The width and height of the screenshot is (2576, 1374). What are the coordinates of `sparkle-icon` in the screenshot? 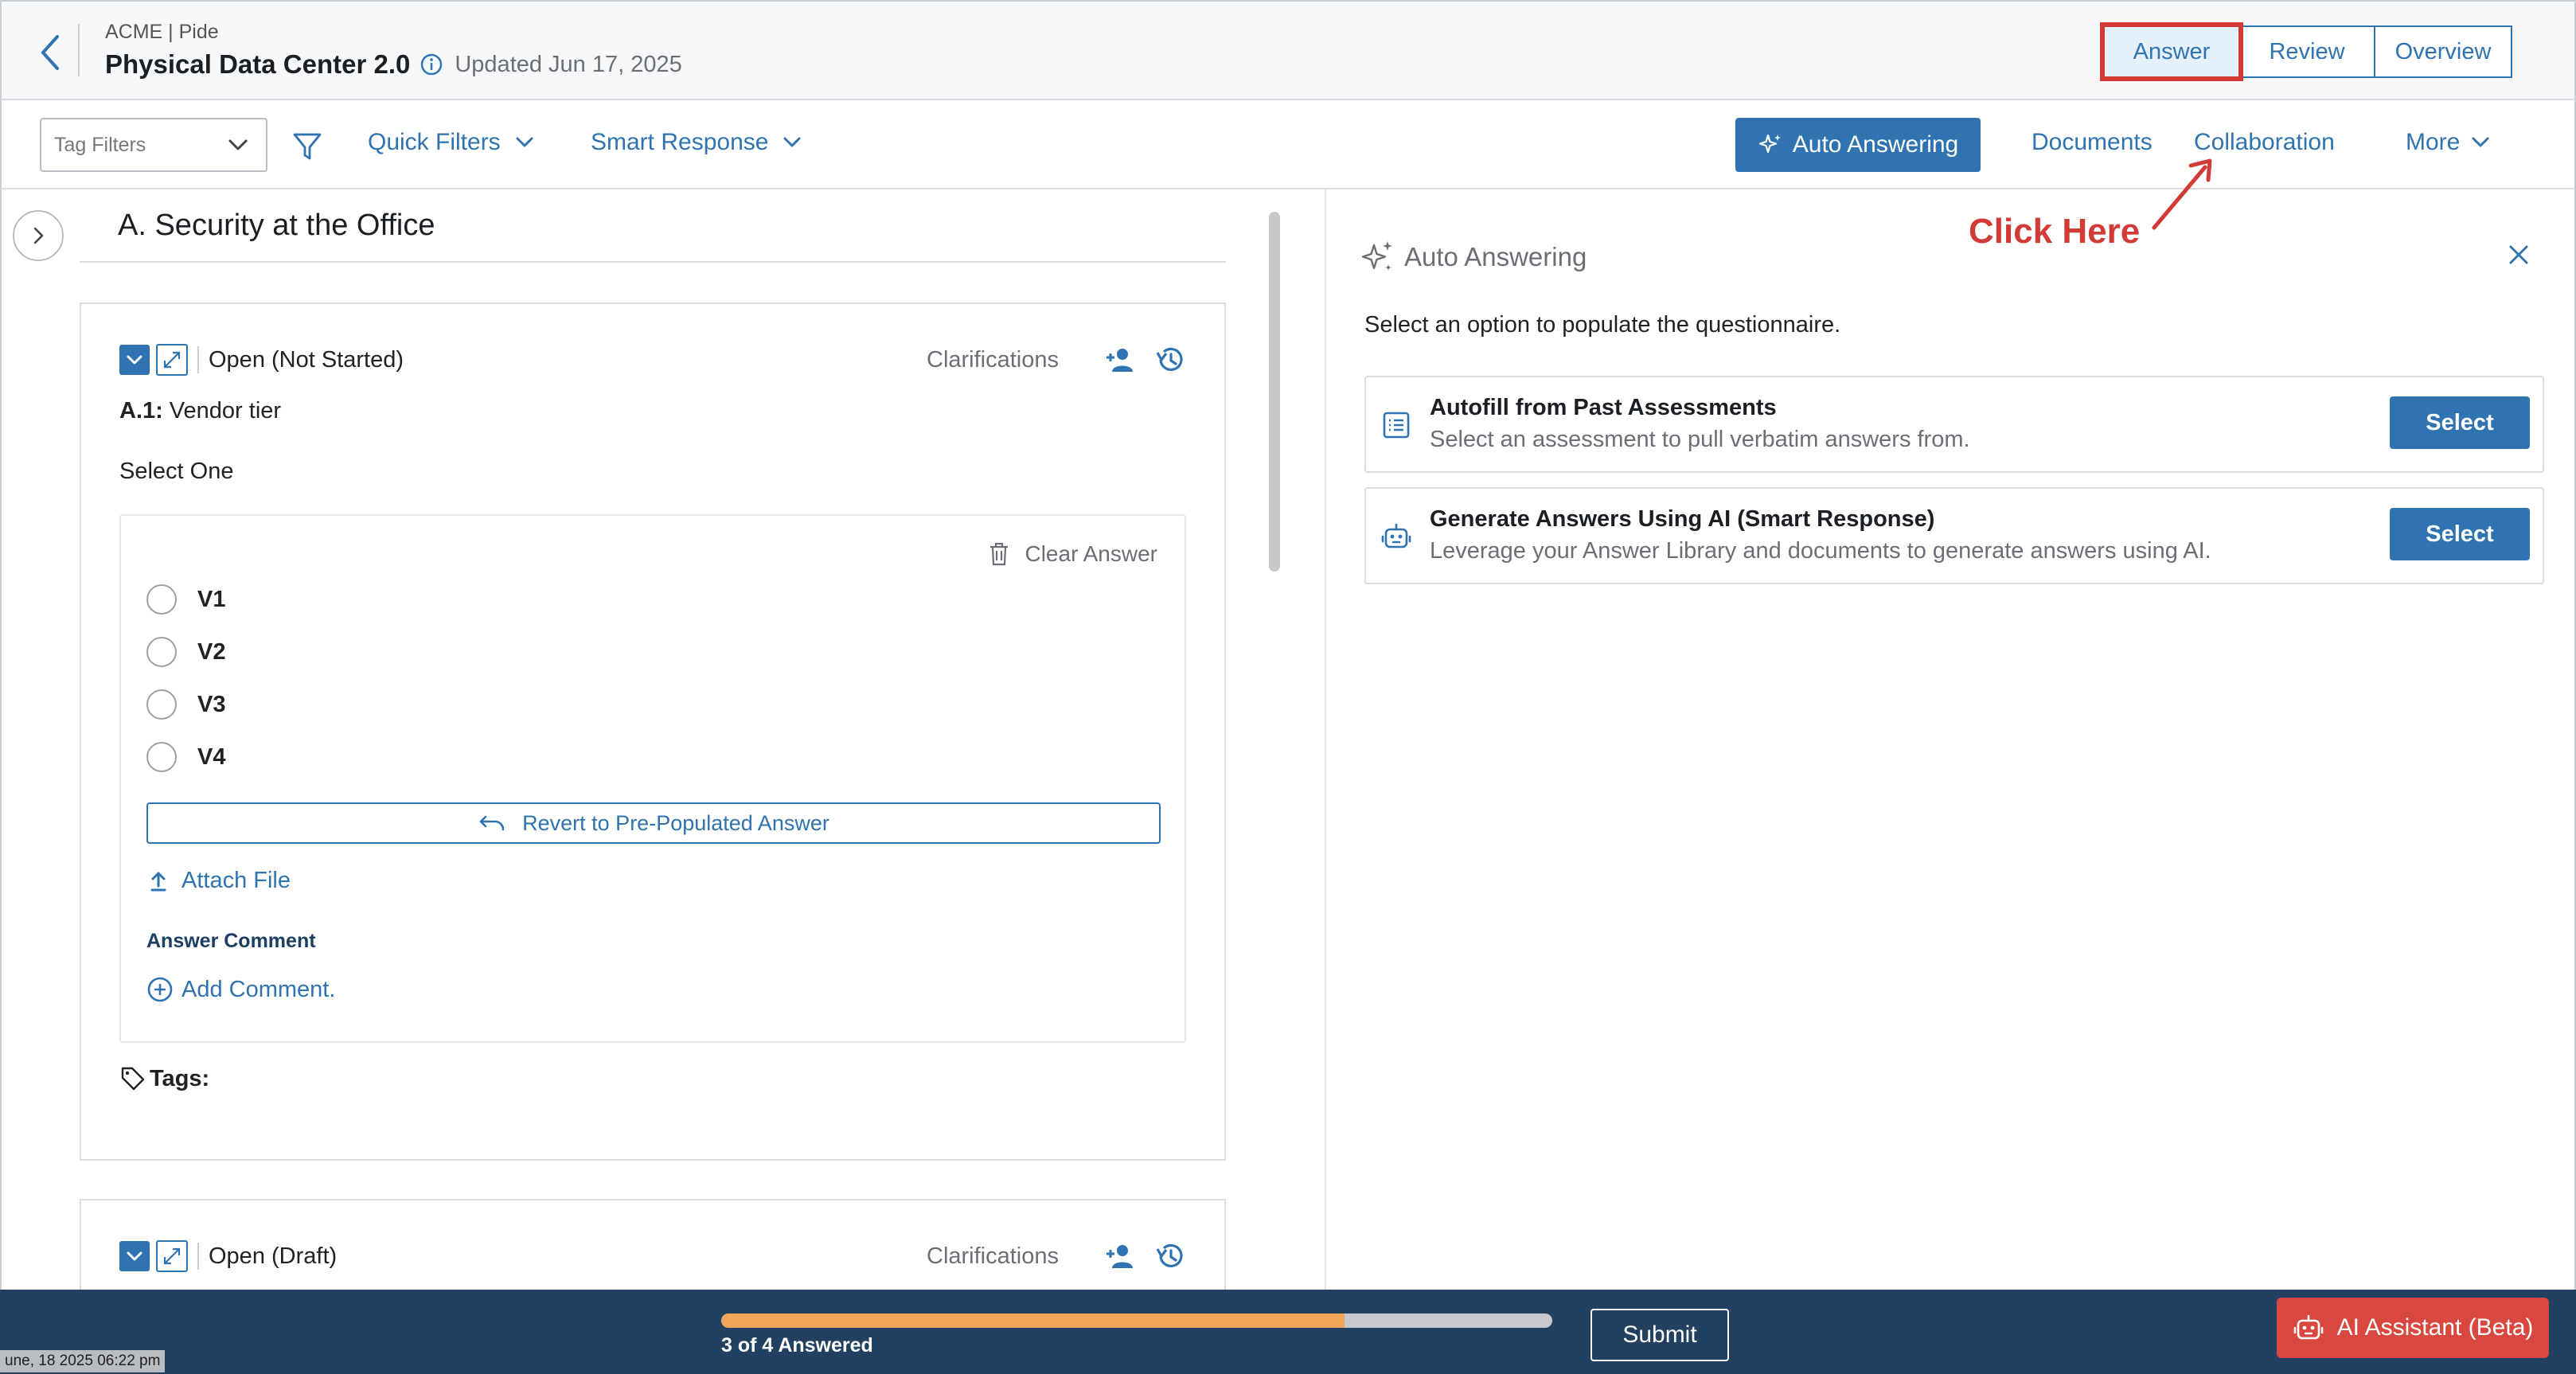 It's located at (1769, 144).